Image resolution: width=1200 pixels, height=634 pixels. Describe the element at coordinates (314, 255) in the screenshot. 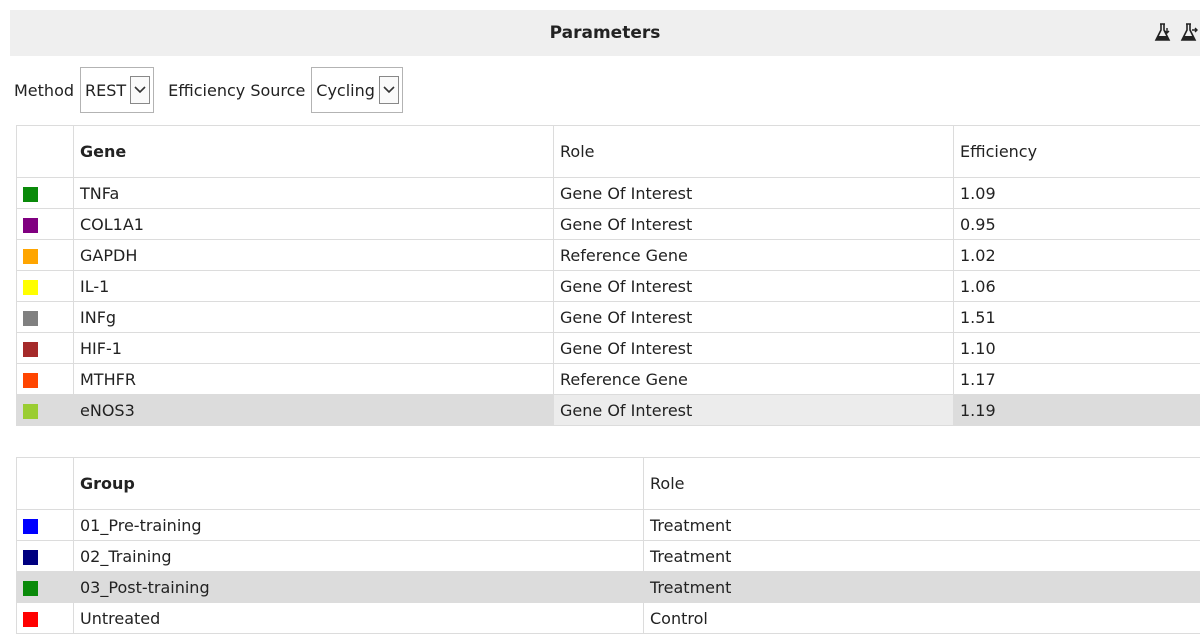

I see `gene-name-cell: GAPDH` at that location.